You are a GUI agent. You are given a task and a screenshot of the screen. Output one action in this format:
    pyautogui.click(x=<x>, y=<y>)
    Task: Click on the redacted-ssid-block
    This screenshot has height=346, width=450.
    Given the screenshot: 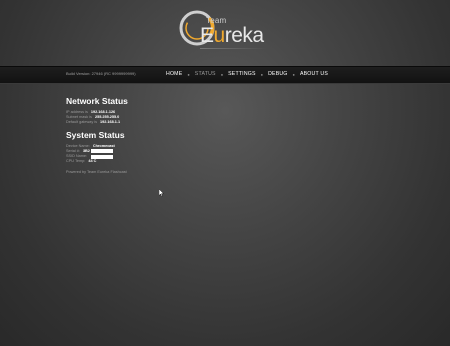 What is the action you would take?
    pyautogui.click(x=102, y=156)
    